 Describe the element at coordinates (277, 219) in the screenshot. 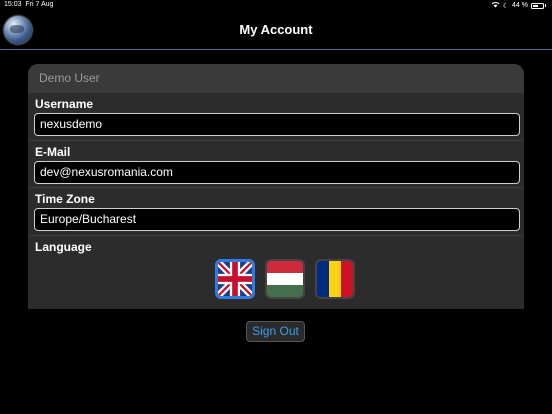

I see `timezone-field: Europe/Bucharest` at that location.